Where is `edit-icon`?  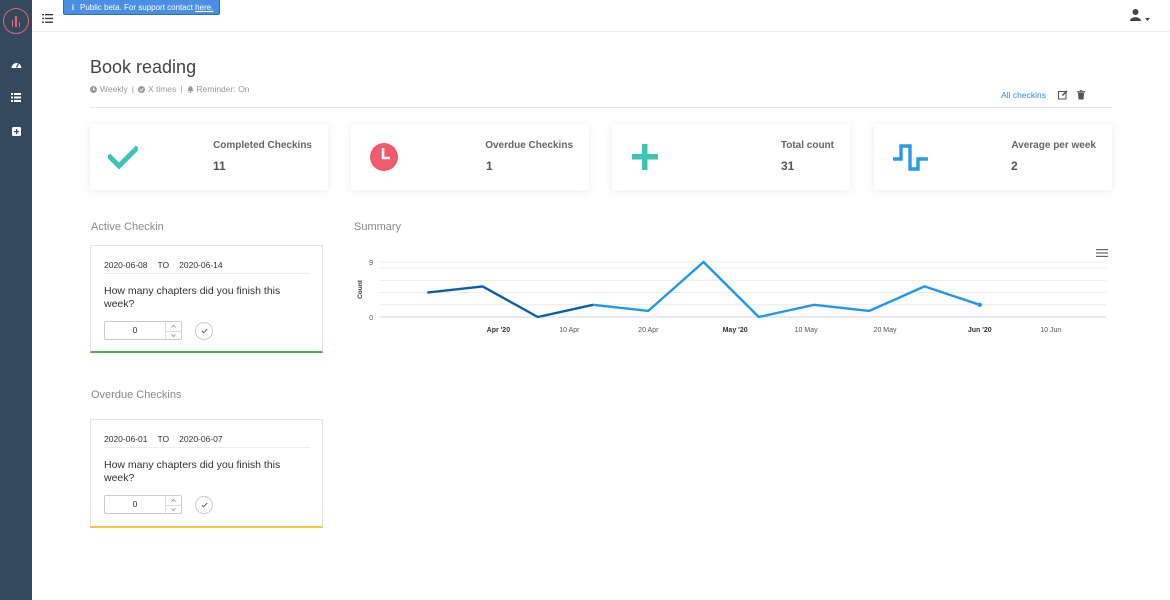 edit-icon is located at coordinates (1063, 95).